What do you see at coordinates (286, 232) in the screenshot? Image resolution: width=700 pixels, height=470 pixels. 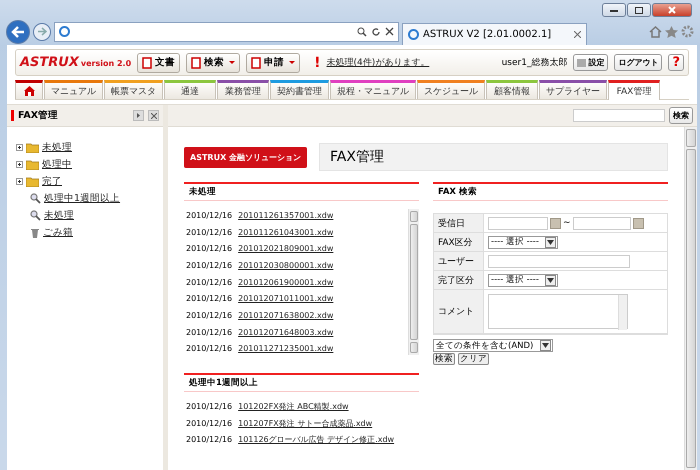 I see `file-link: 201011261043001.xdw` at bounding box center [286, 232].